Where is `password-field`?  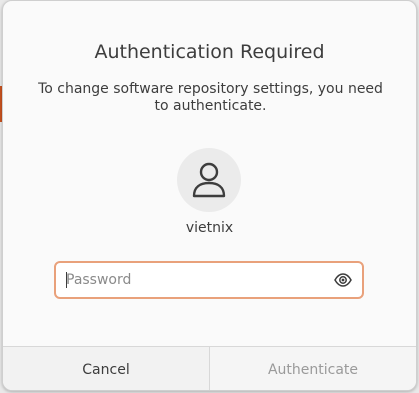
password-field is located at coordinates (209, 280).